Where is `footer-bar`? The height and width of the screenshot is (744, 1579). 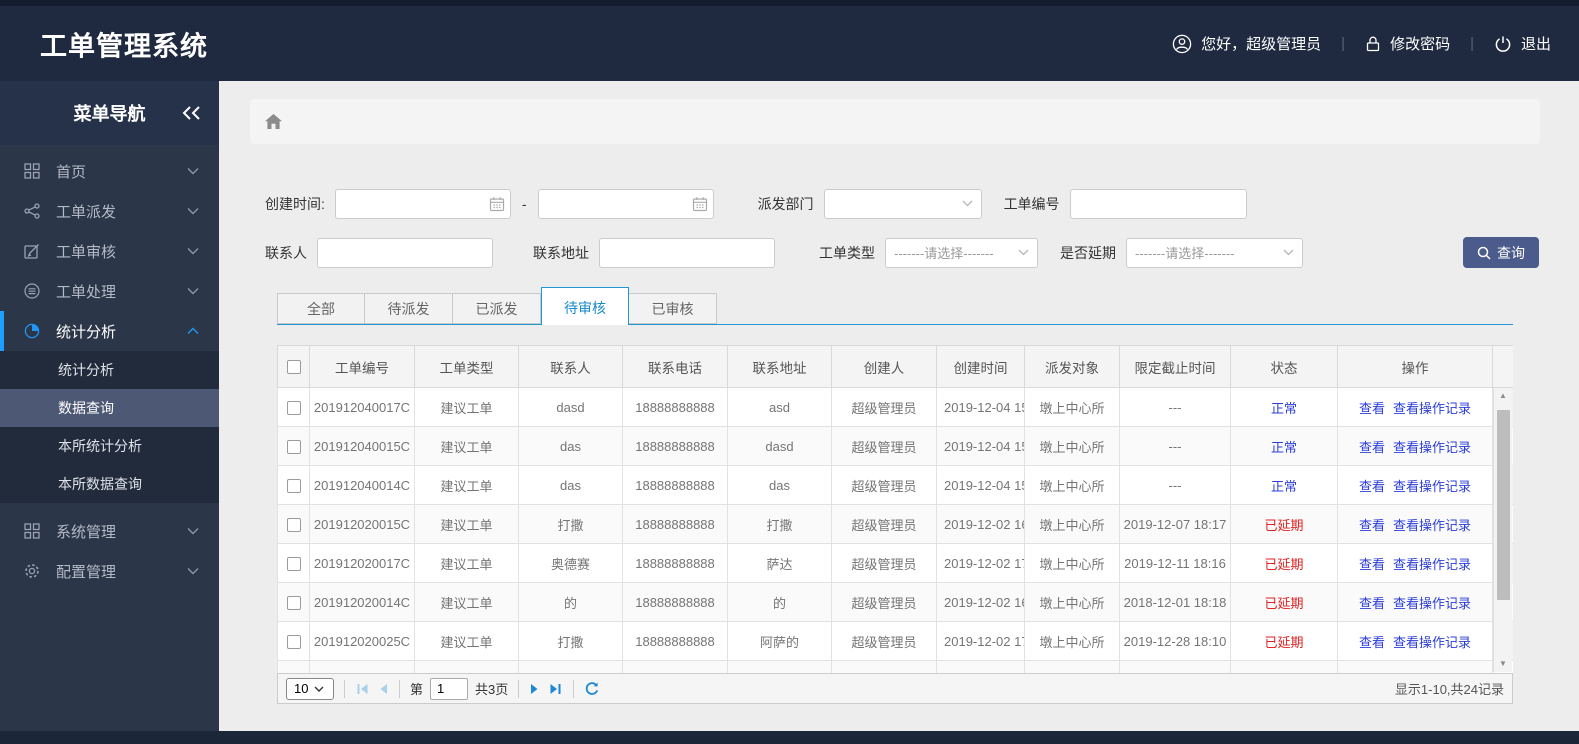 footer-bar is located at coordinates (789, 737).